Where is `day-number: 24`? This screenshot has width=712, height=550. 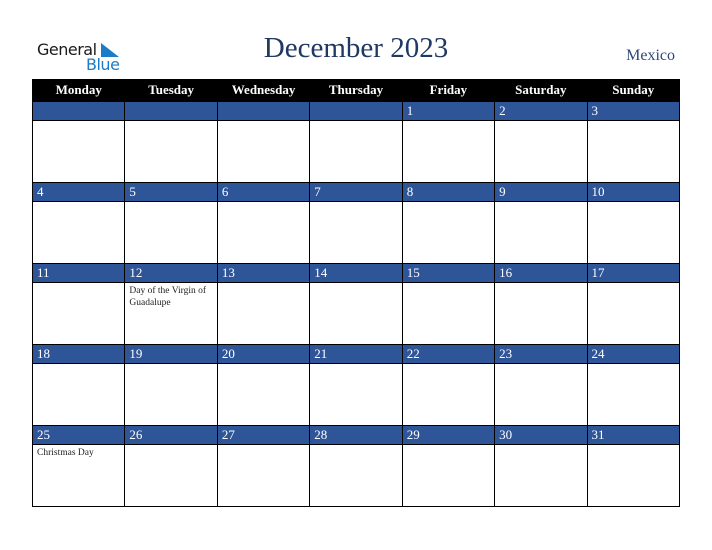
day-number: 24 is located at coordinates (633, 354).